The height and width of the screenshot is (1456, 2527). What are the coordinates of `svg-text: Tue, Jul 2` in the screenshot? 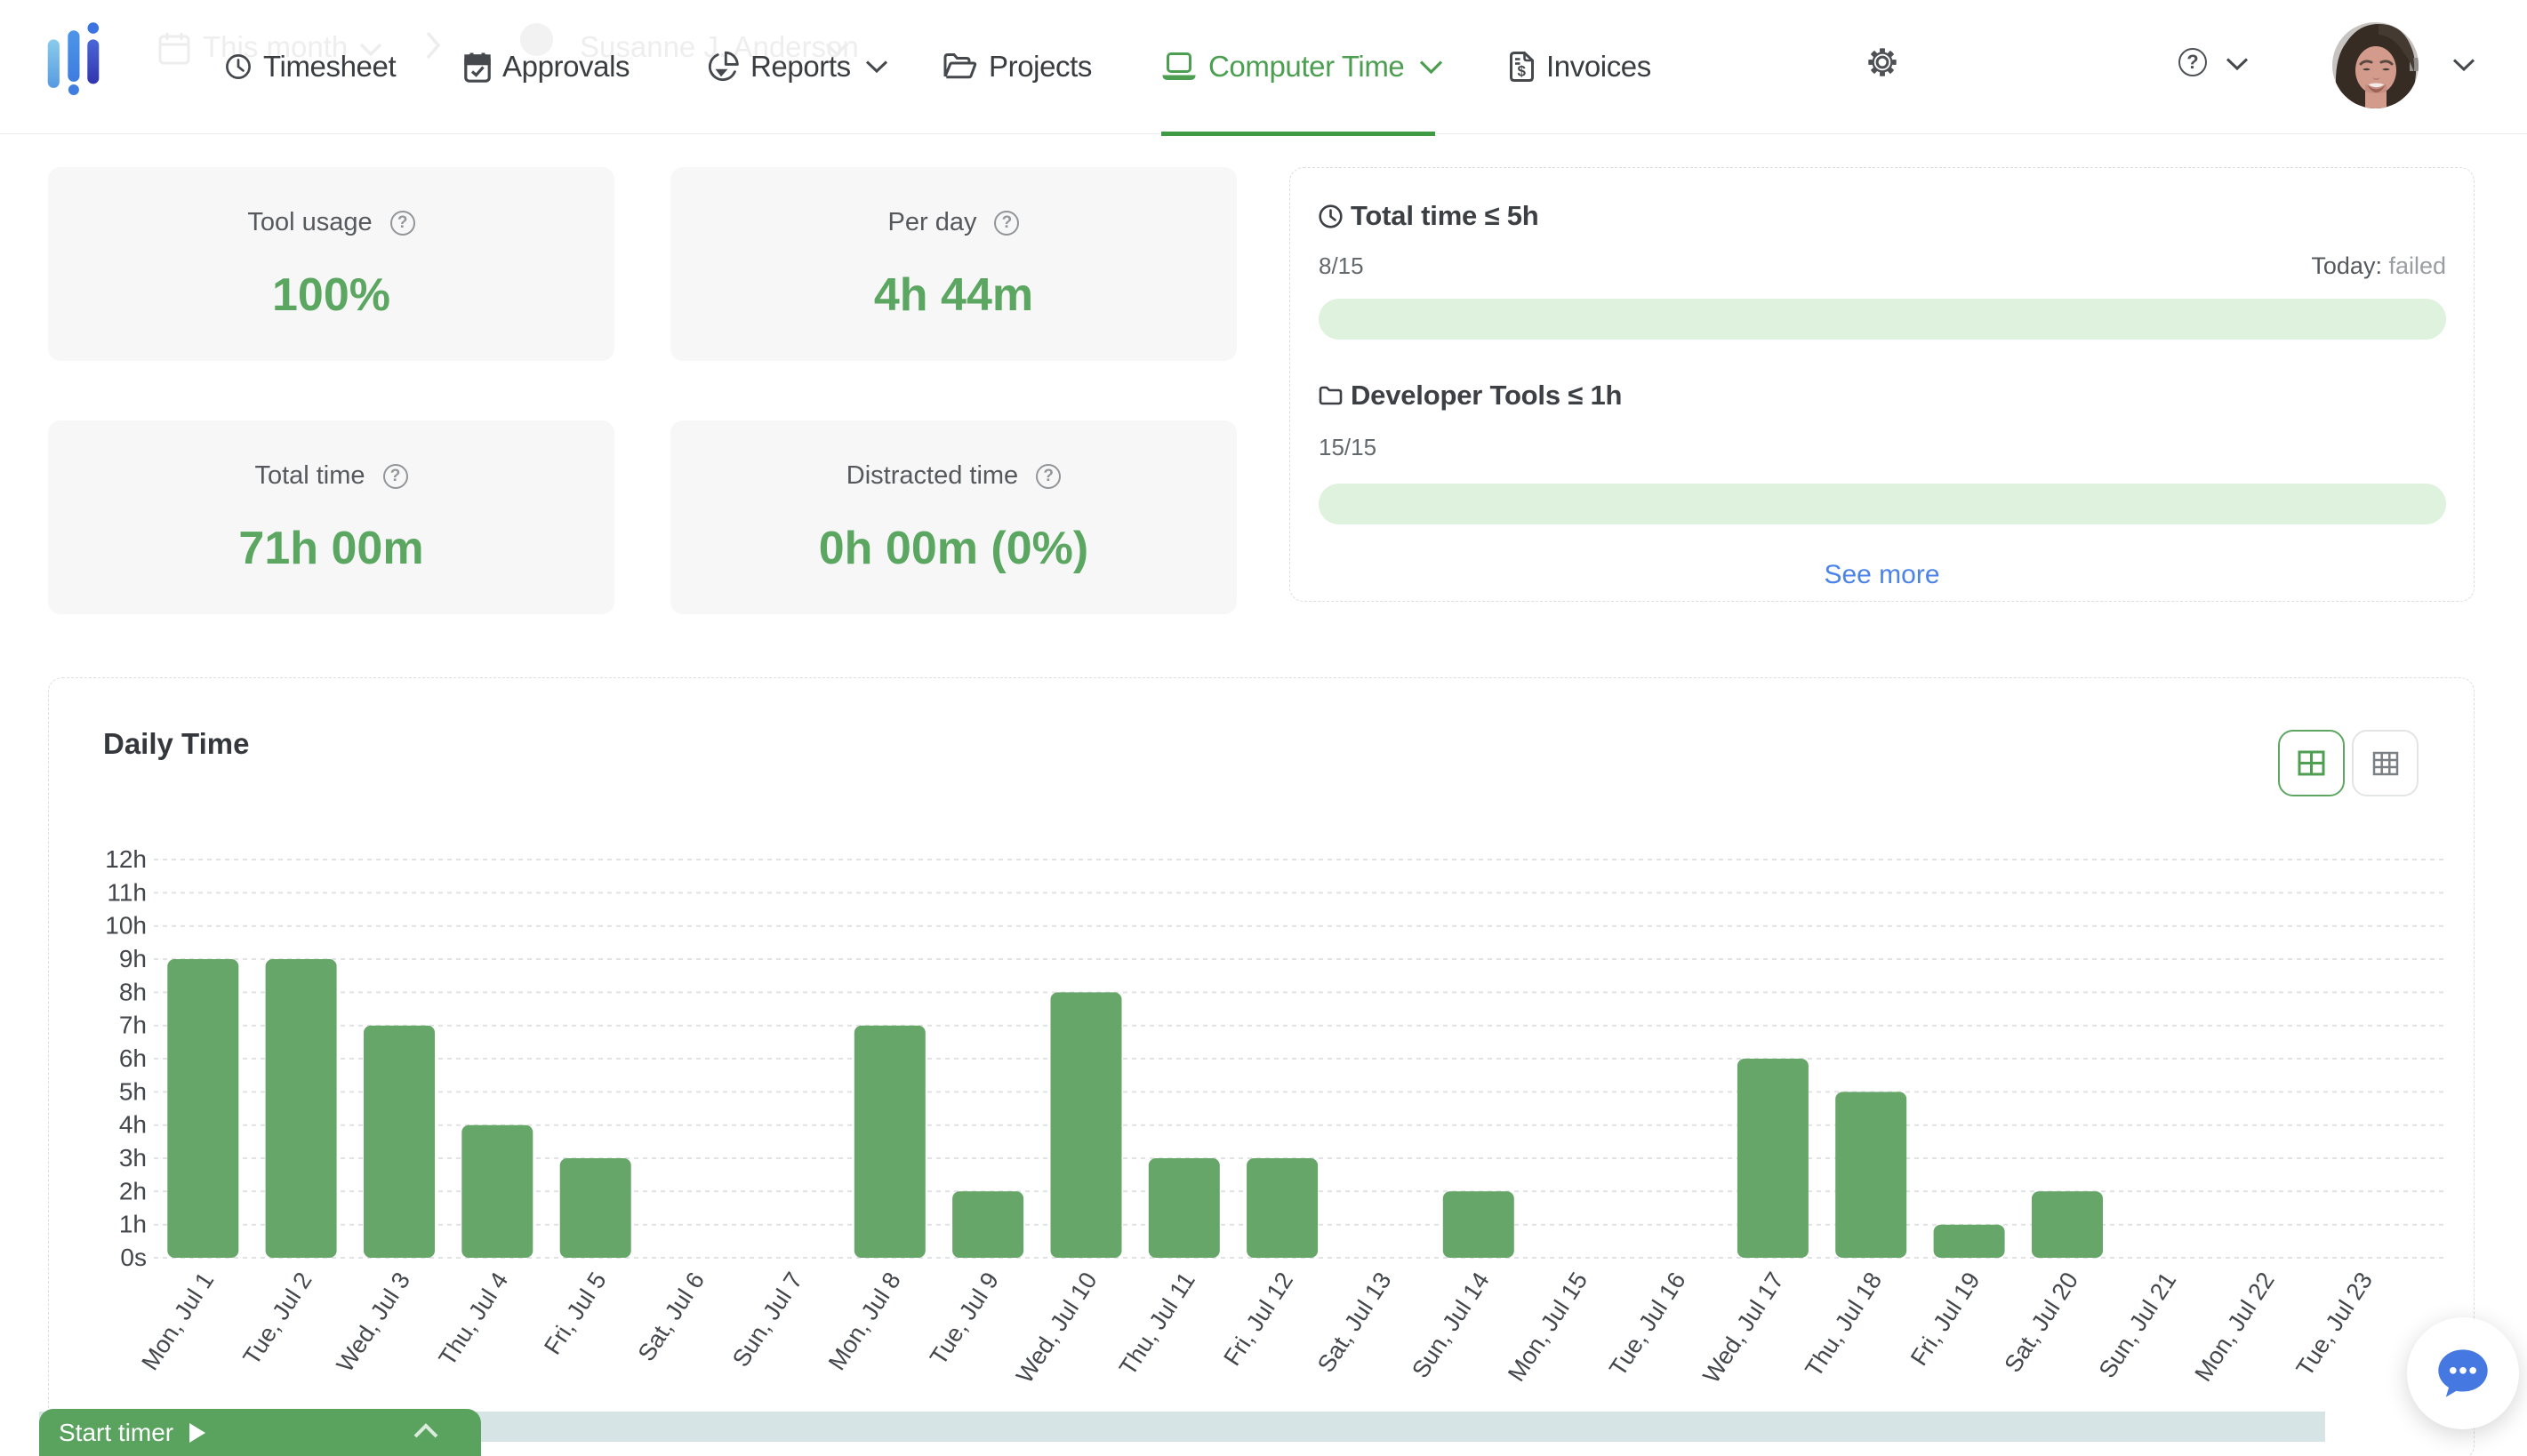 It's located at (277, 1319).